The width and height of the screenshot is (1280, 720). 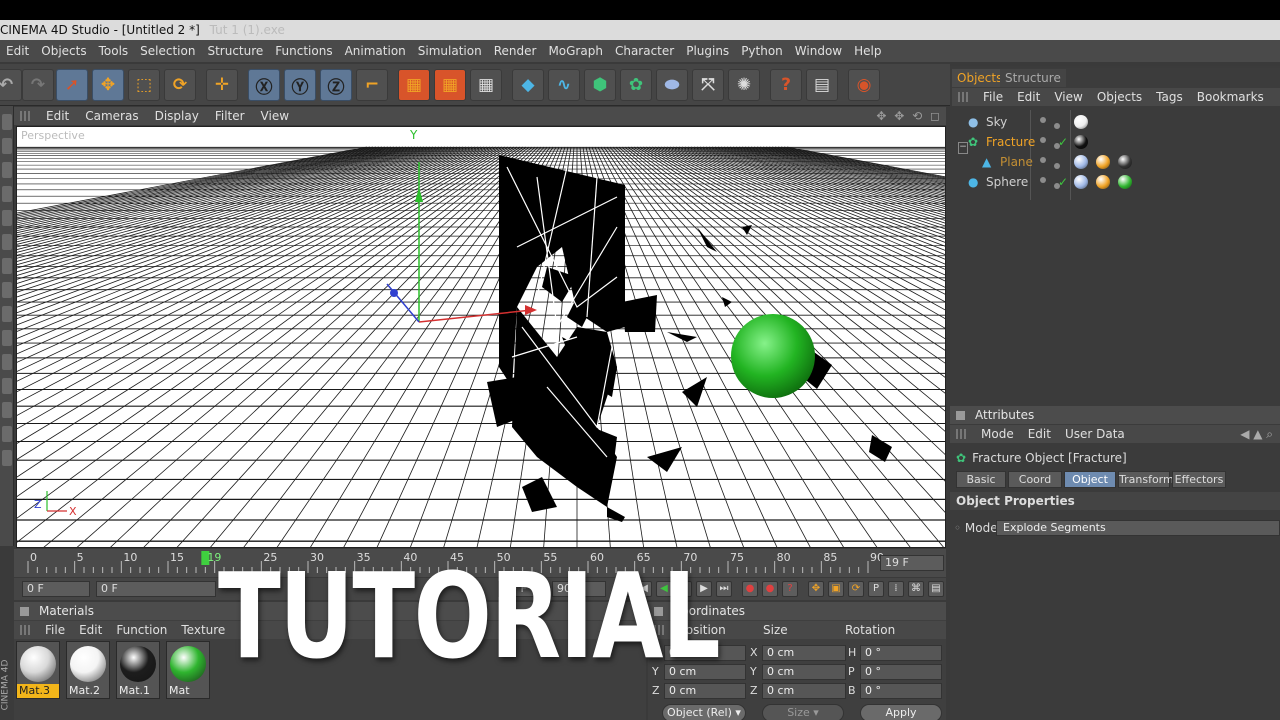 What do you see at coordinates (644, 51) in the screenshot?
I see `menu-item-character: Character` at bounding box center [644, 51].